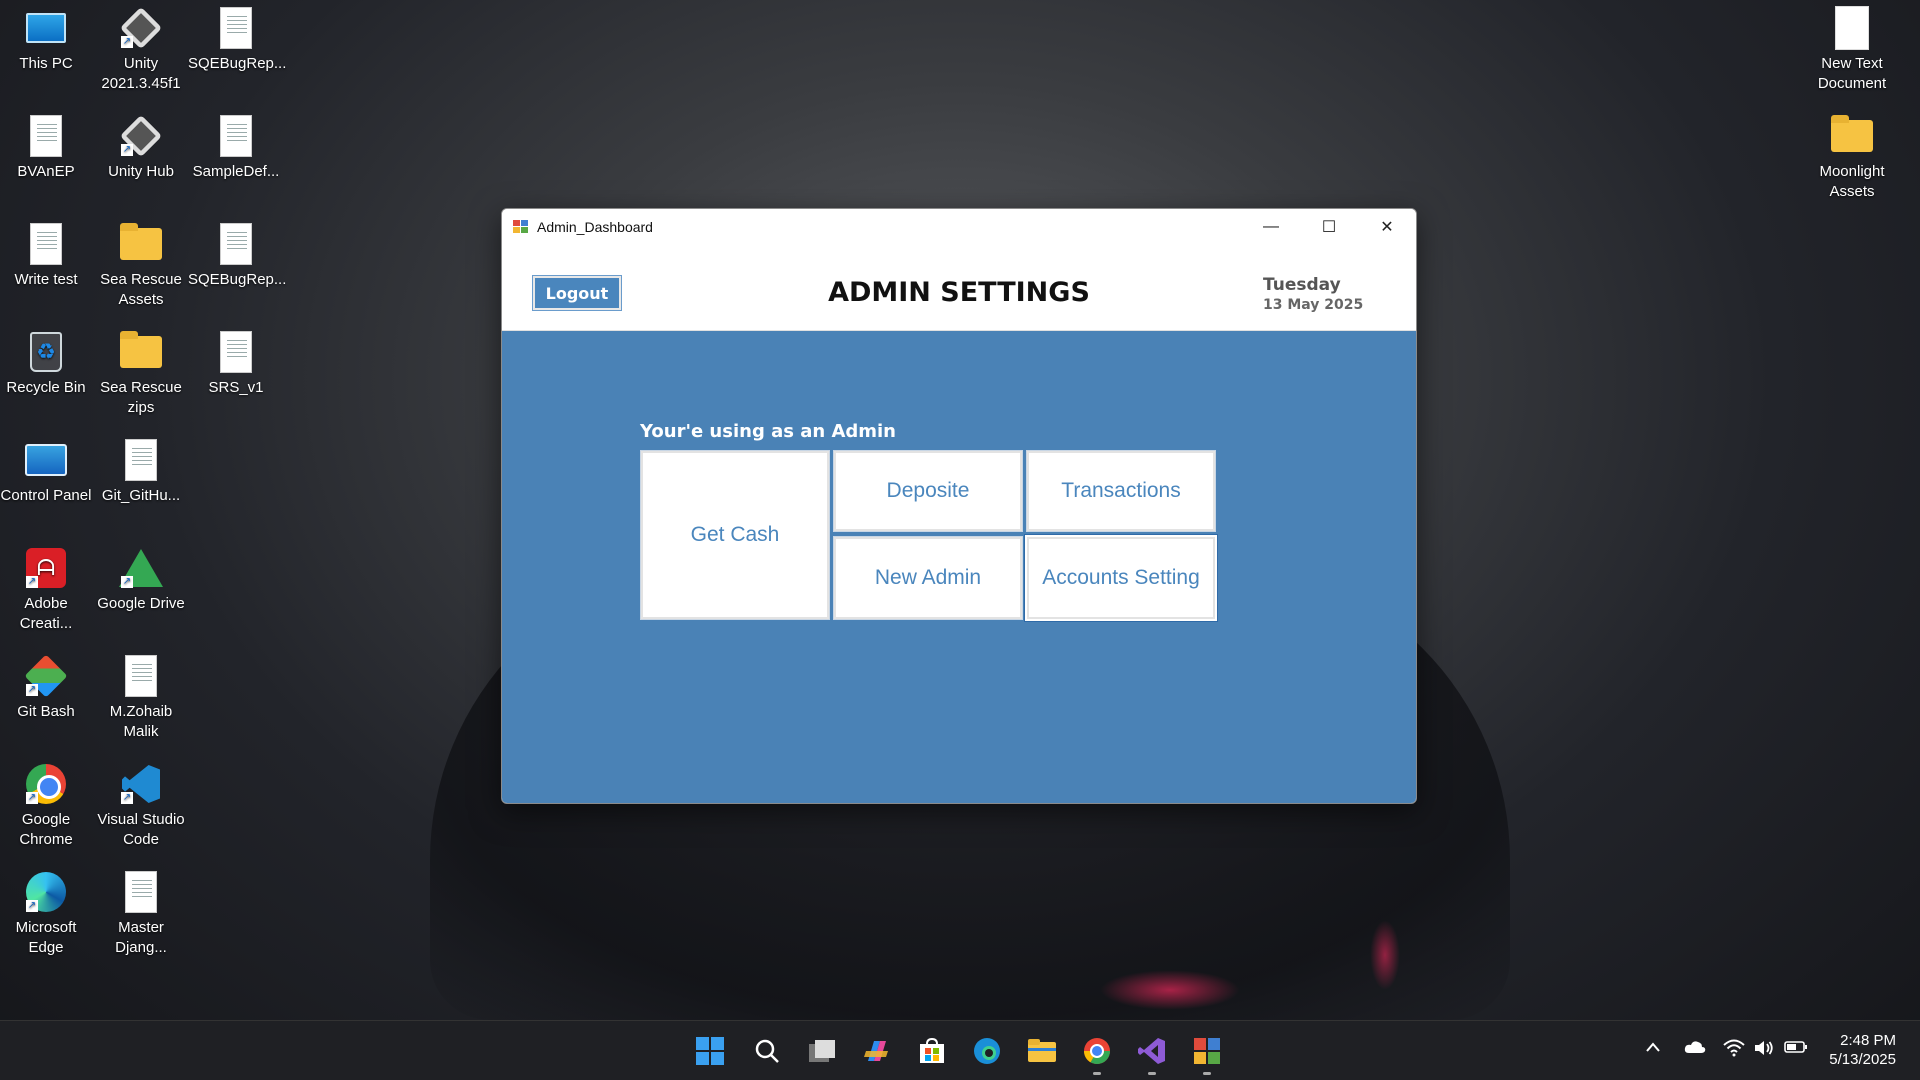  I want to click on get-cash-button: Get Cash, so click(735, 535).